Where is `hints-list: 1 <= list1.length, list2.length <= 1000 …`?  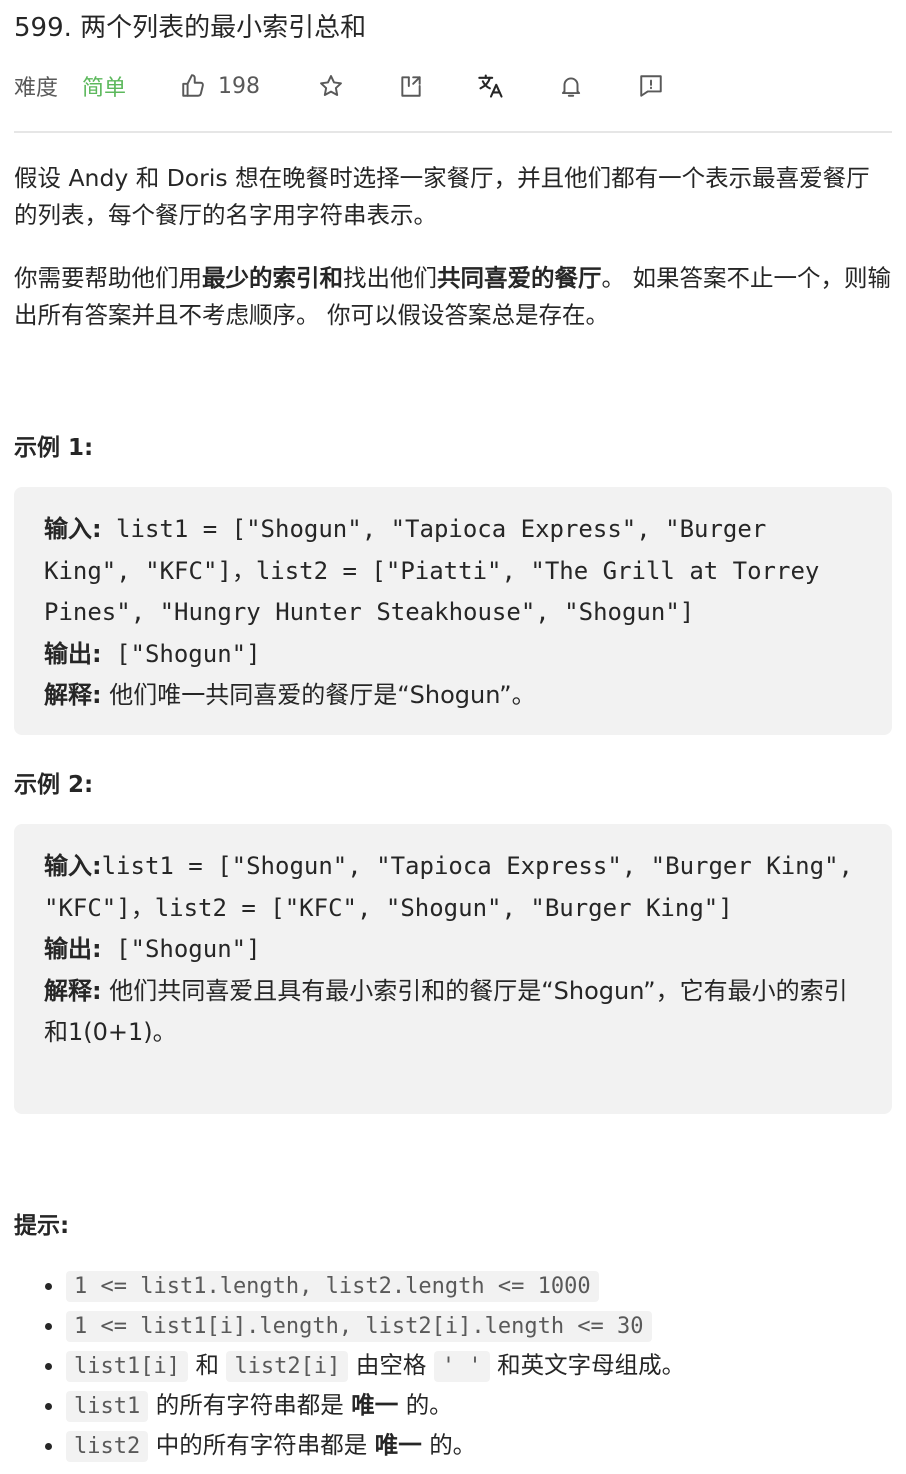
hints-list: 1 <= list1.length, list2.length <= 1000 … is located at coordinates (453, 1366).